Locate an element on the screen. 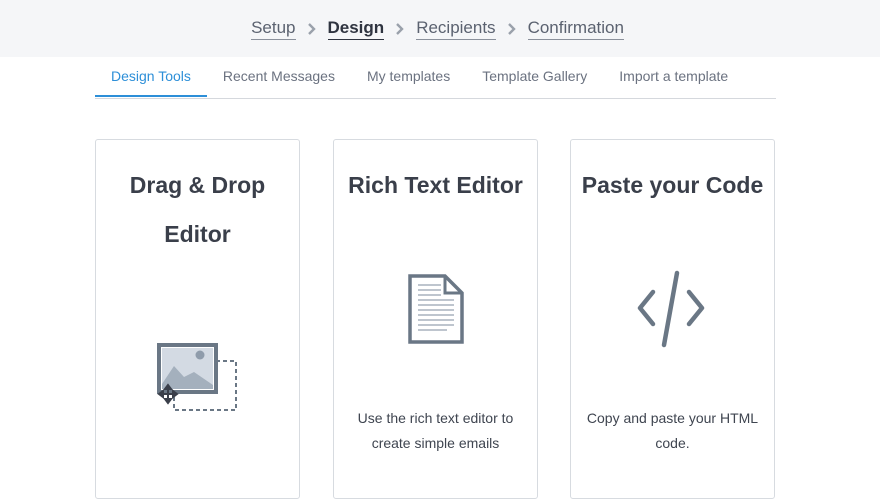  tab-import-template: Import a template is located at coordinates (673, 78).